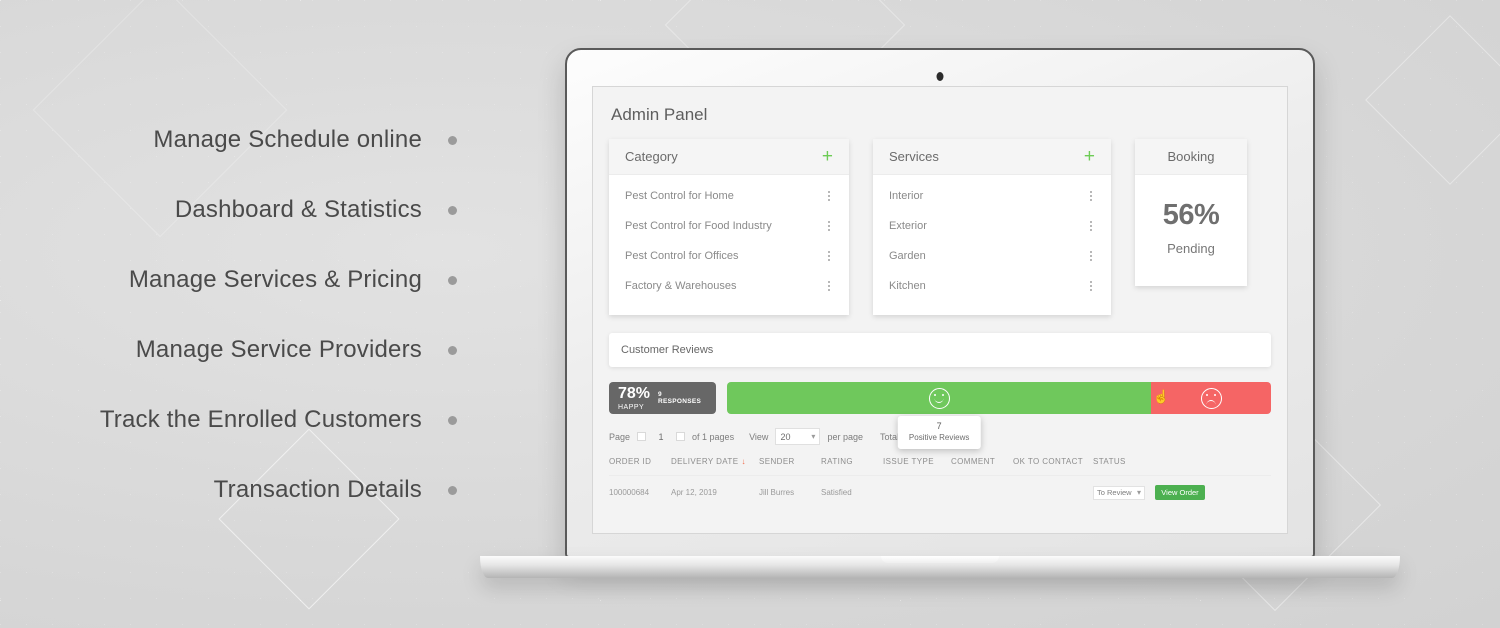 Image resolution: width=1500 pixels, height=628 pixels. What do you see at coordinates (278, 349) in the screenshot?
I see `feature-label: Manage Service Providers` at bounding box center [278, 349].